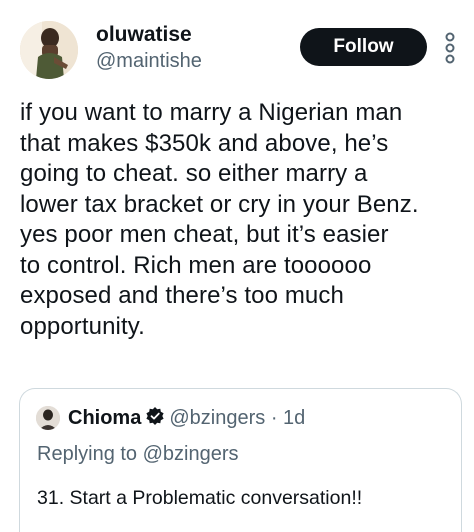 The width and height of the screenshot is (474, 532). What do you see at coordinates (217, 418) in the screenshot?
I see `quote-handle: @bzingers` at bounding box center [217, 418].